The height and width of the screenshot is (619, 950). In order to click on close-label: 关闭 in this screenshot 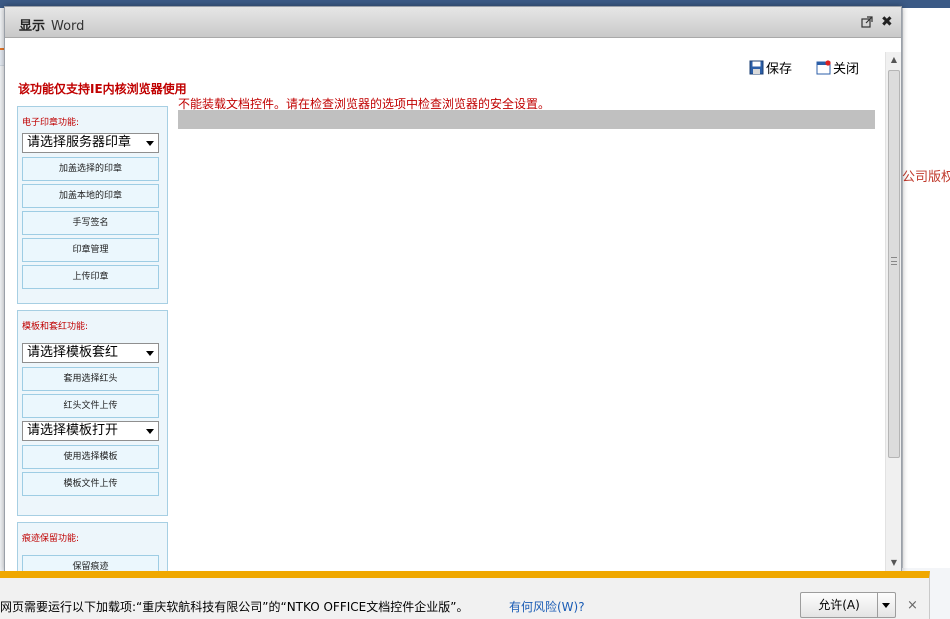, I will do `click(846, 69)`.